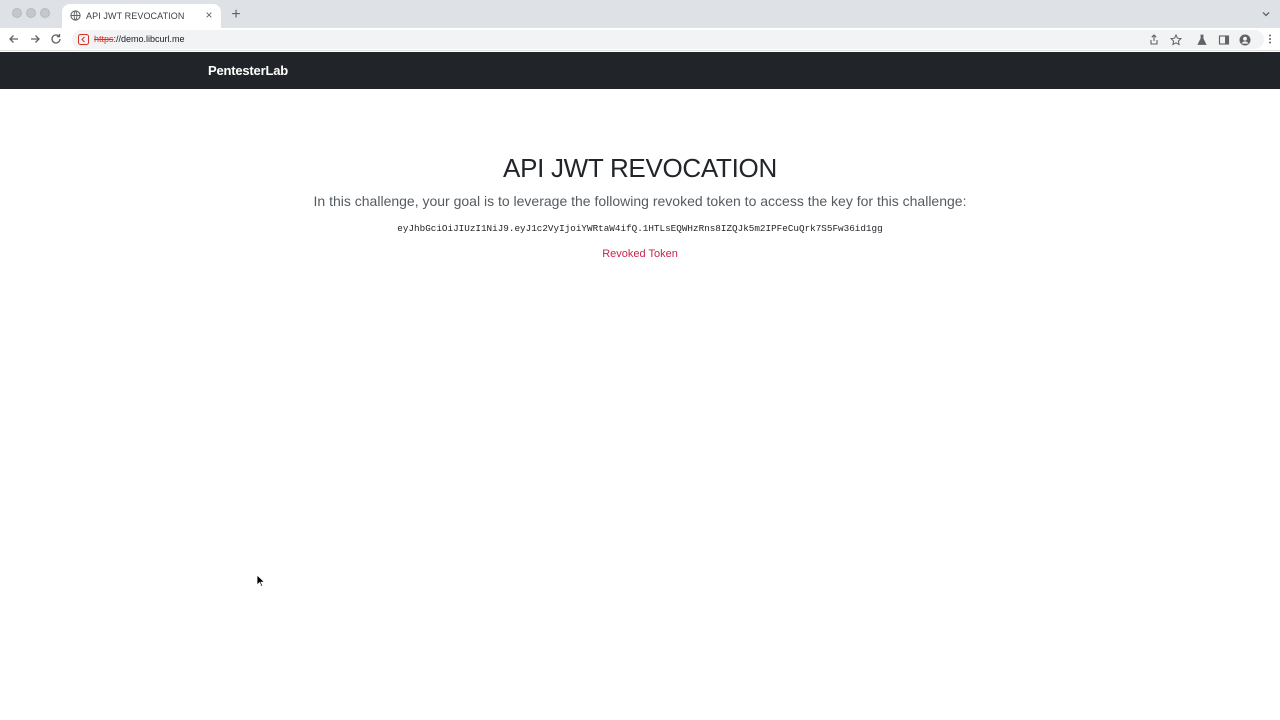 This screenshot has width=1280, height=720. I want to click on browser-tab-active: API JWT REVOCATION ×, so click(141, 16).